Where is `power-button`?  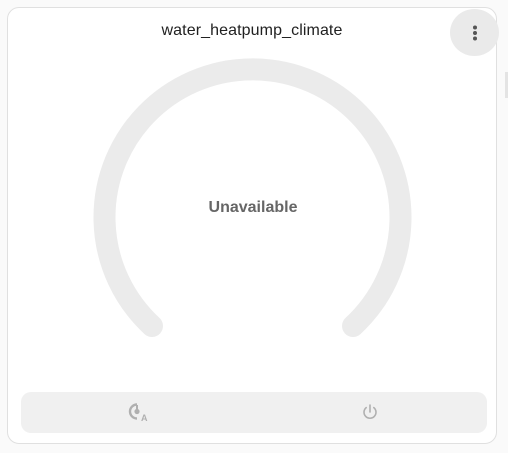 power-button is located at coordinates (370, 412).